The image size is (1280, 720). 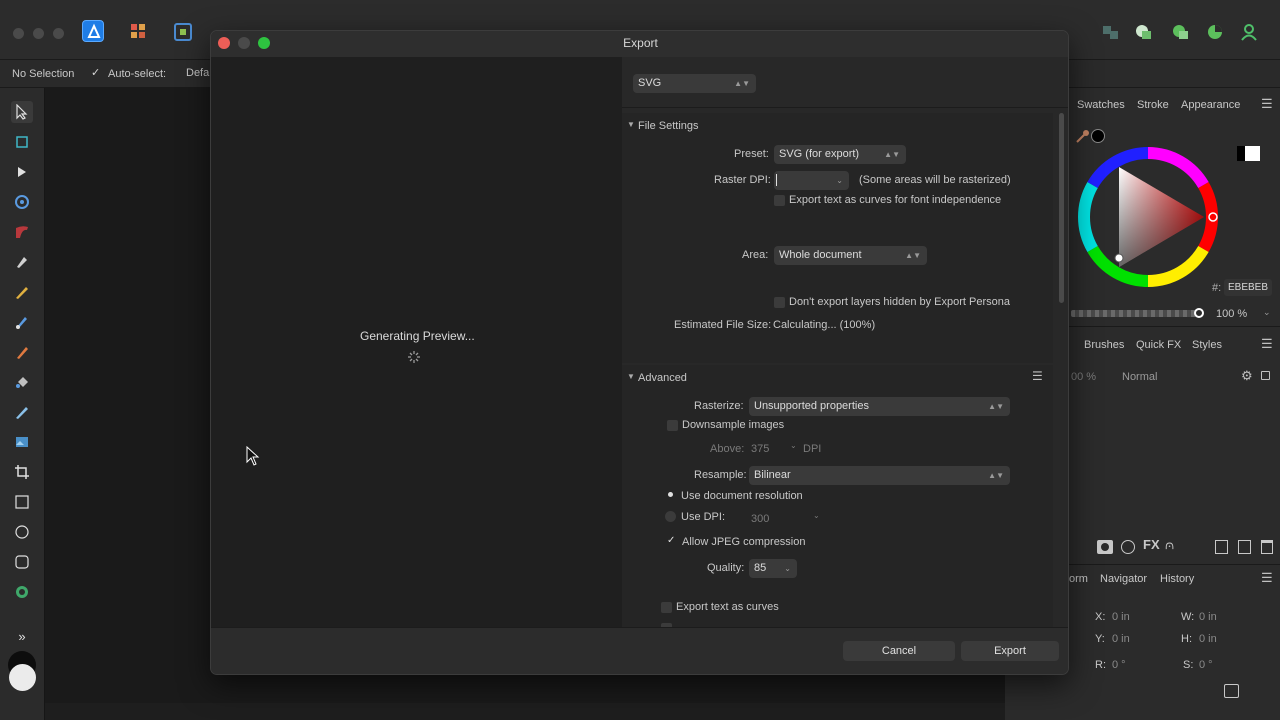 What do you see at coordinates (1121, 639) in the screenshot?
I see `y-field: 0 in` at bounding box center [1121, 639].